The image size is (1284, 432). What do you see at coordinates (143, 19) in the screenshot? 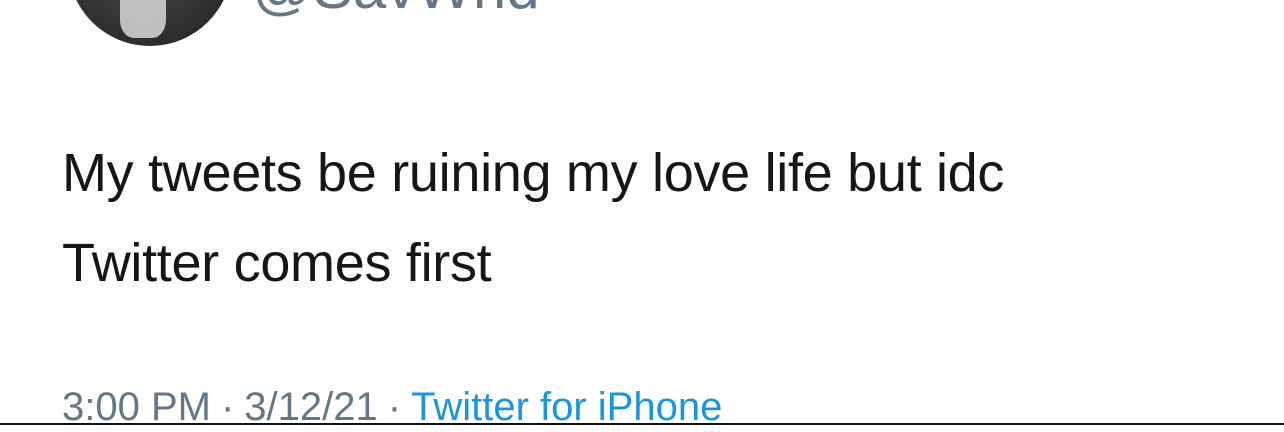
I see `avatar-photo-detail` at bounding box center [143, 19].